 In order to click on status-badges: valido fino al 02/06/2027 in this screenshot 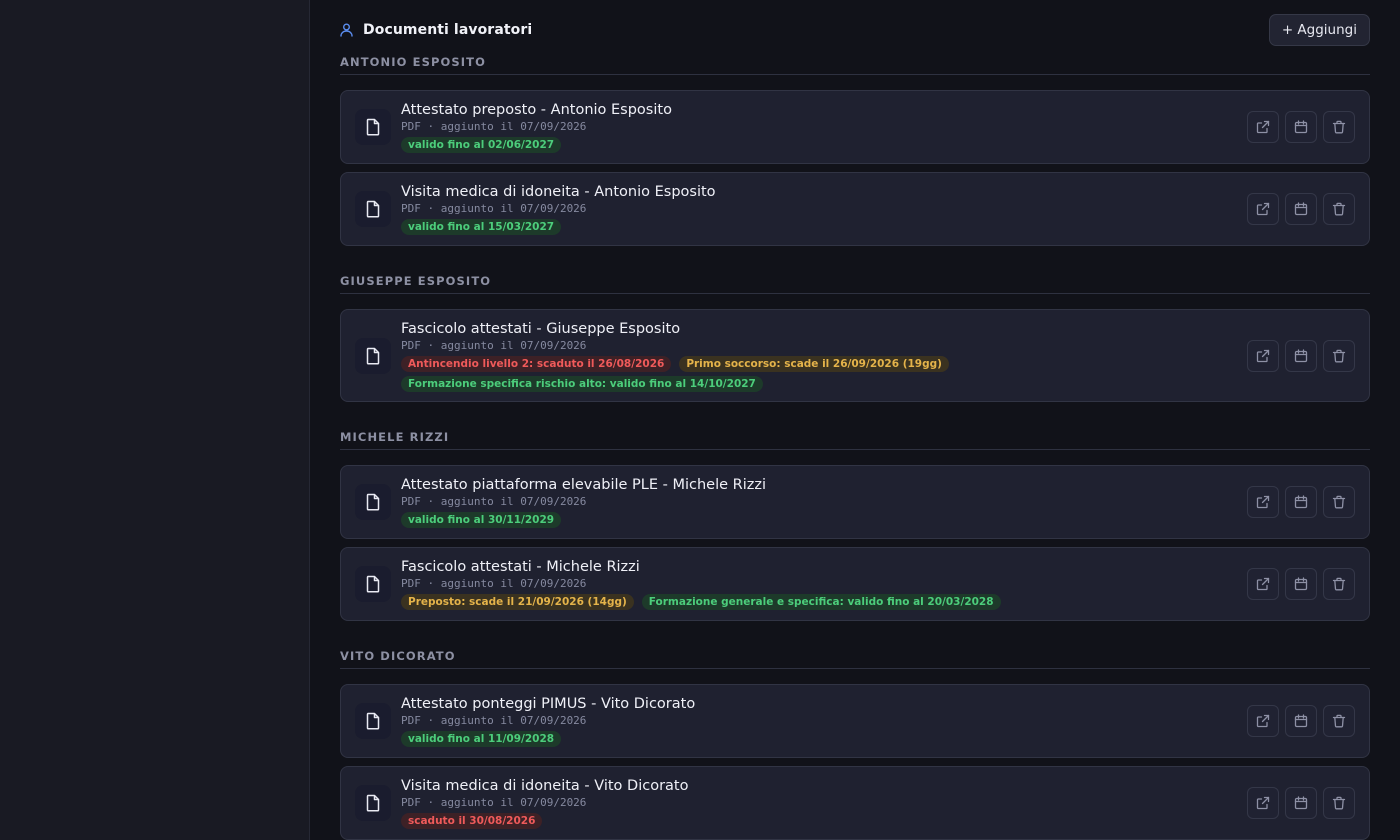, I will do `click(701, 145)`.